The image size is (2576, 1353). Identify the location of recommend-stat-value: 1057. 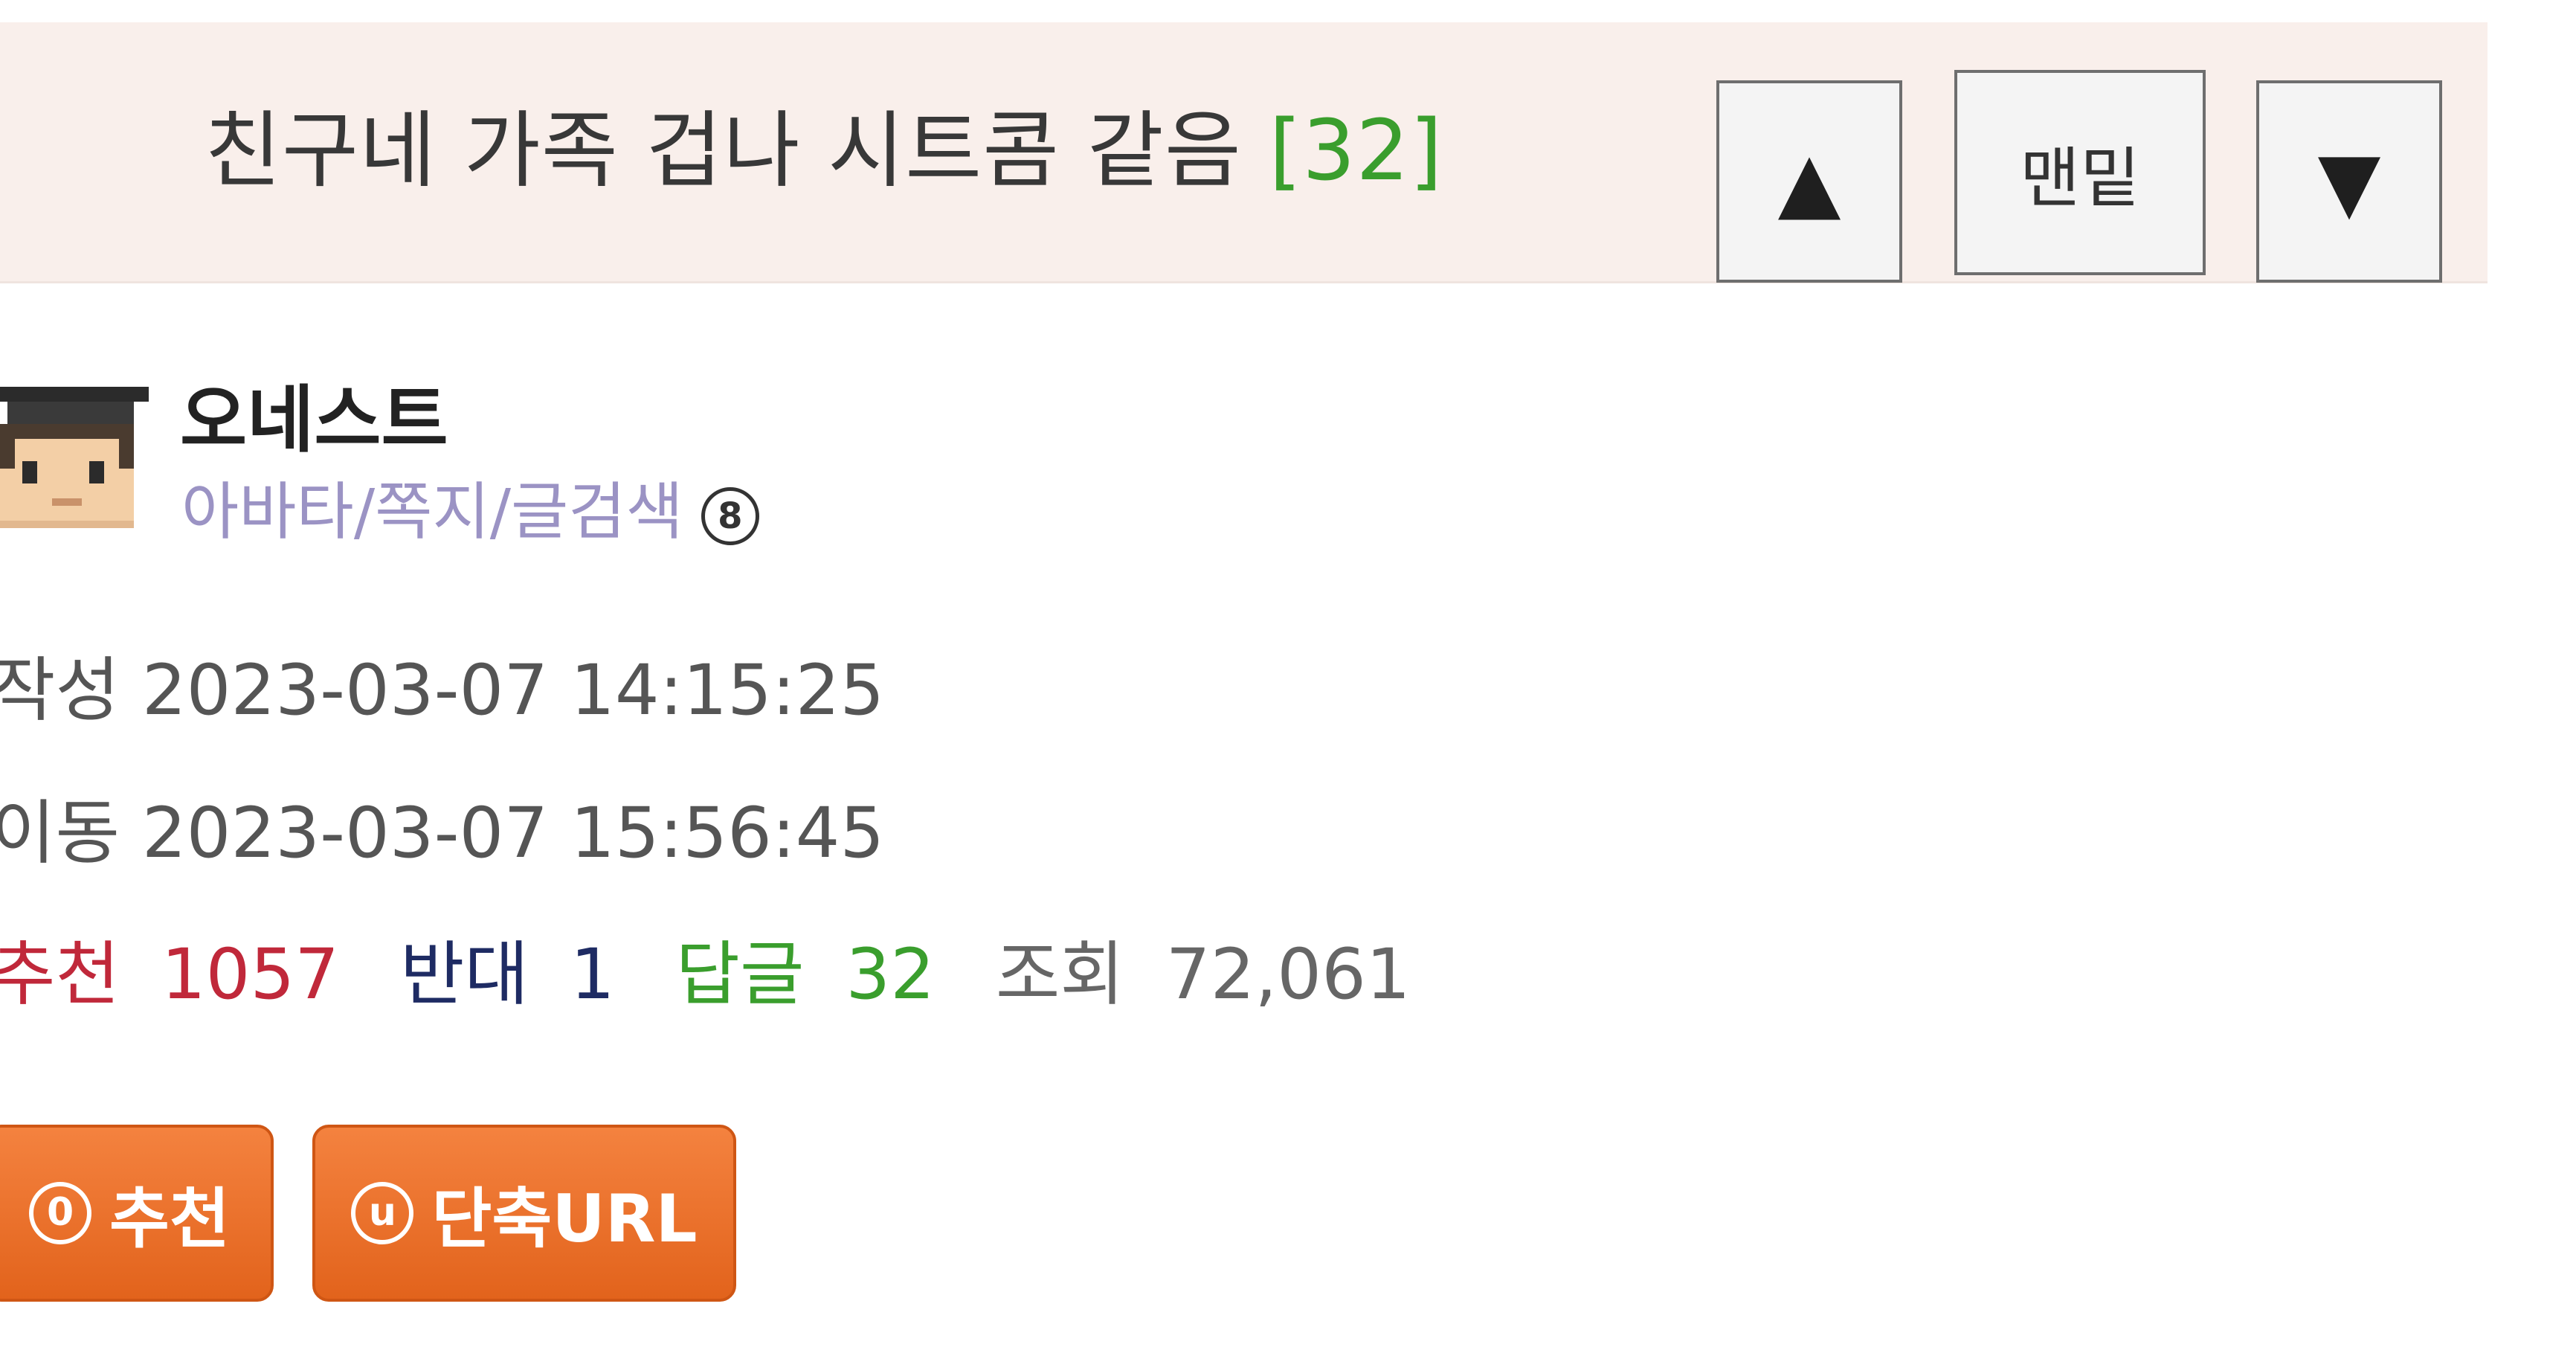
(250, 974).